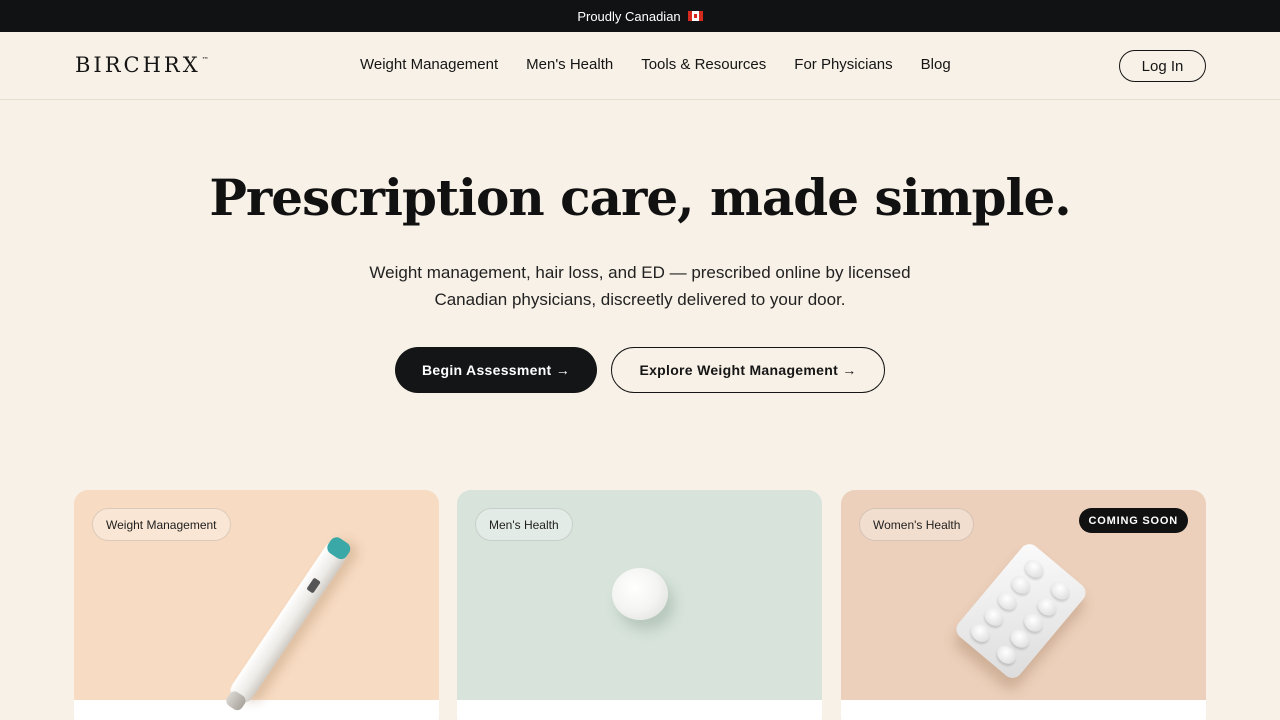 The height and width of the screenshot is (720, 1280). What do you see at coordinates (429, 64) in the screenshot?
I see `nav-weight-management: Weight Management` at bounding box center [429, 64].